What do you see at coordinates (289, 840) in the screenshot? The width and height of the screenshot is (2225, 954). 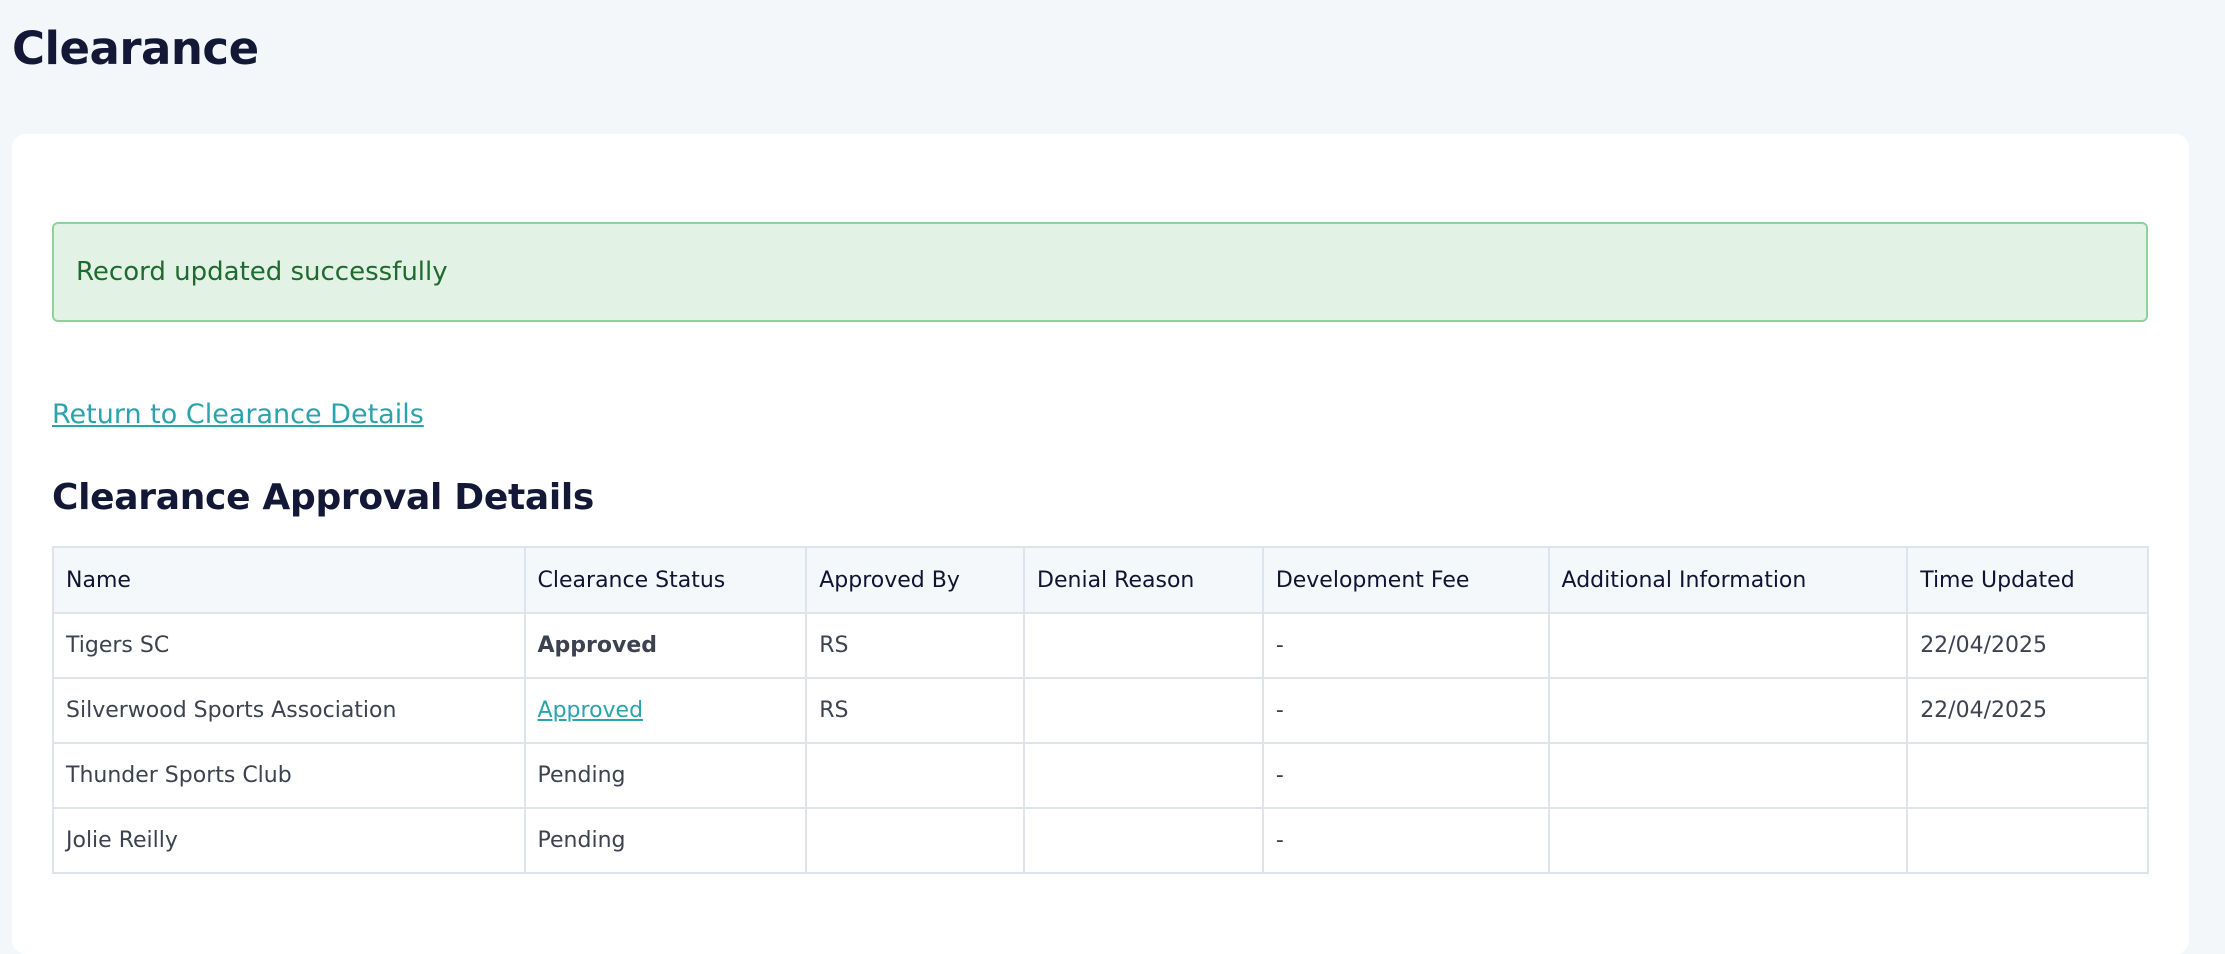 I see `cell-name: Jolie Reilly` at bounding box center [289, 840].